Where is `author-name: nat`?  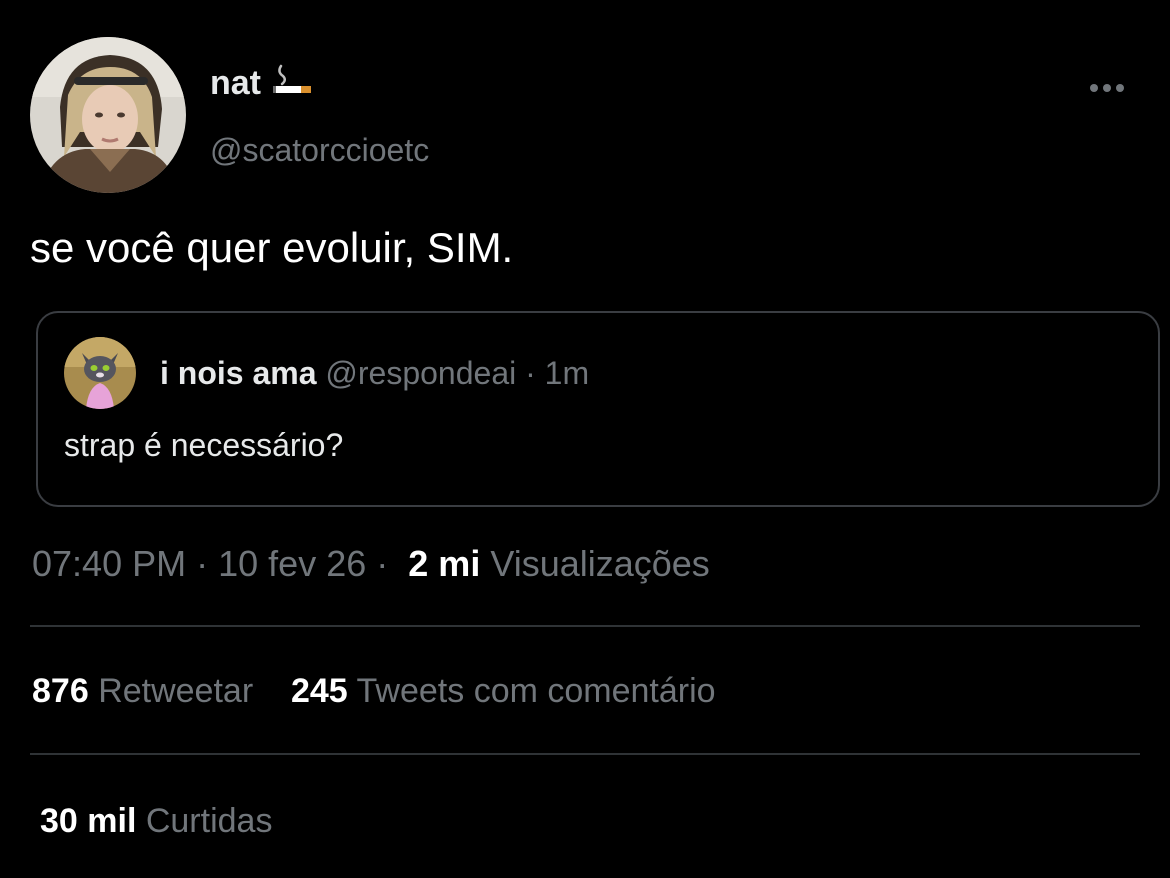
author-name: nat is located at coordinates (235, 83).